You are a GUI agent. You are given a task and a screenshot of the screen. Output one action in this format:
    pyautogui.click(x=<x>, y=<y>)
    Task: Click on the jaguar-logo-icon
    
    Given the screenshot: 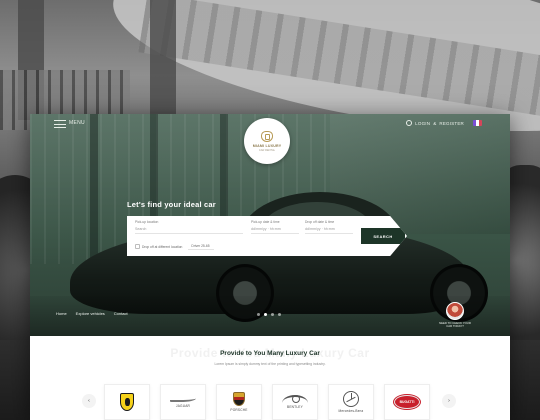 What is the action you would take?
    pyautogui.click(x=183, y=399)
    